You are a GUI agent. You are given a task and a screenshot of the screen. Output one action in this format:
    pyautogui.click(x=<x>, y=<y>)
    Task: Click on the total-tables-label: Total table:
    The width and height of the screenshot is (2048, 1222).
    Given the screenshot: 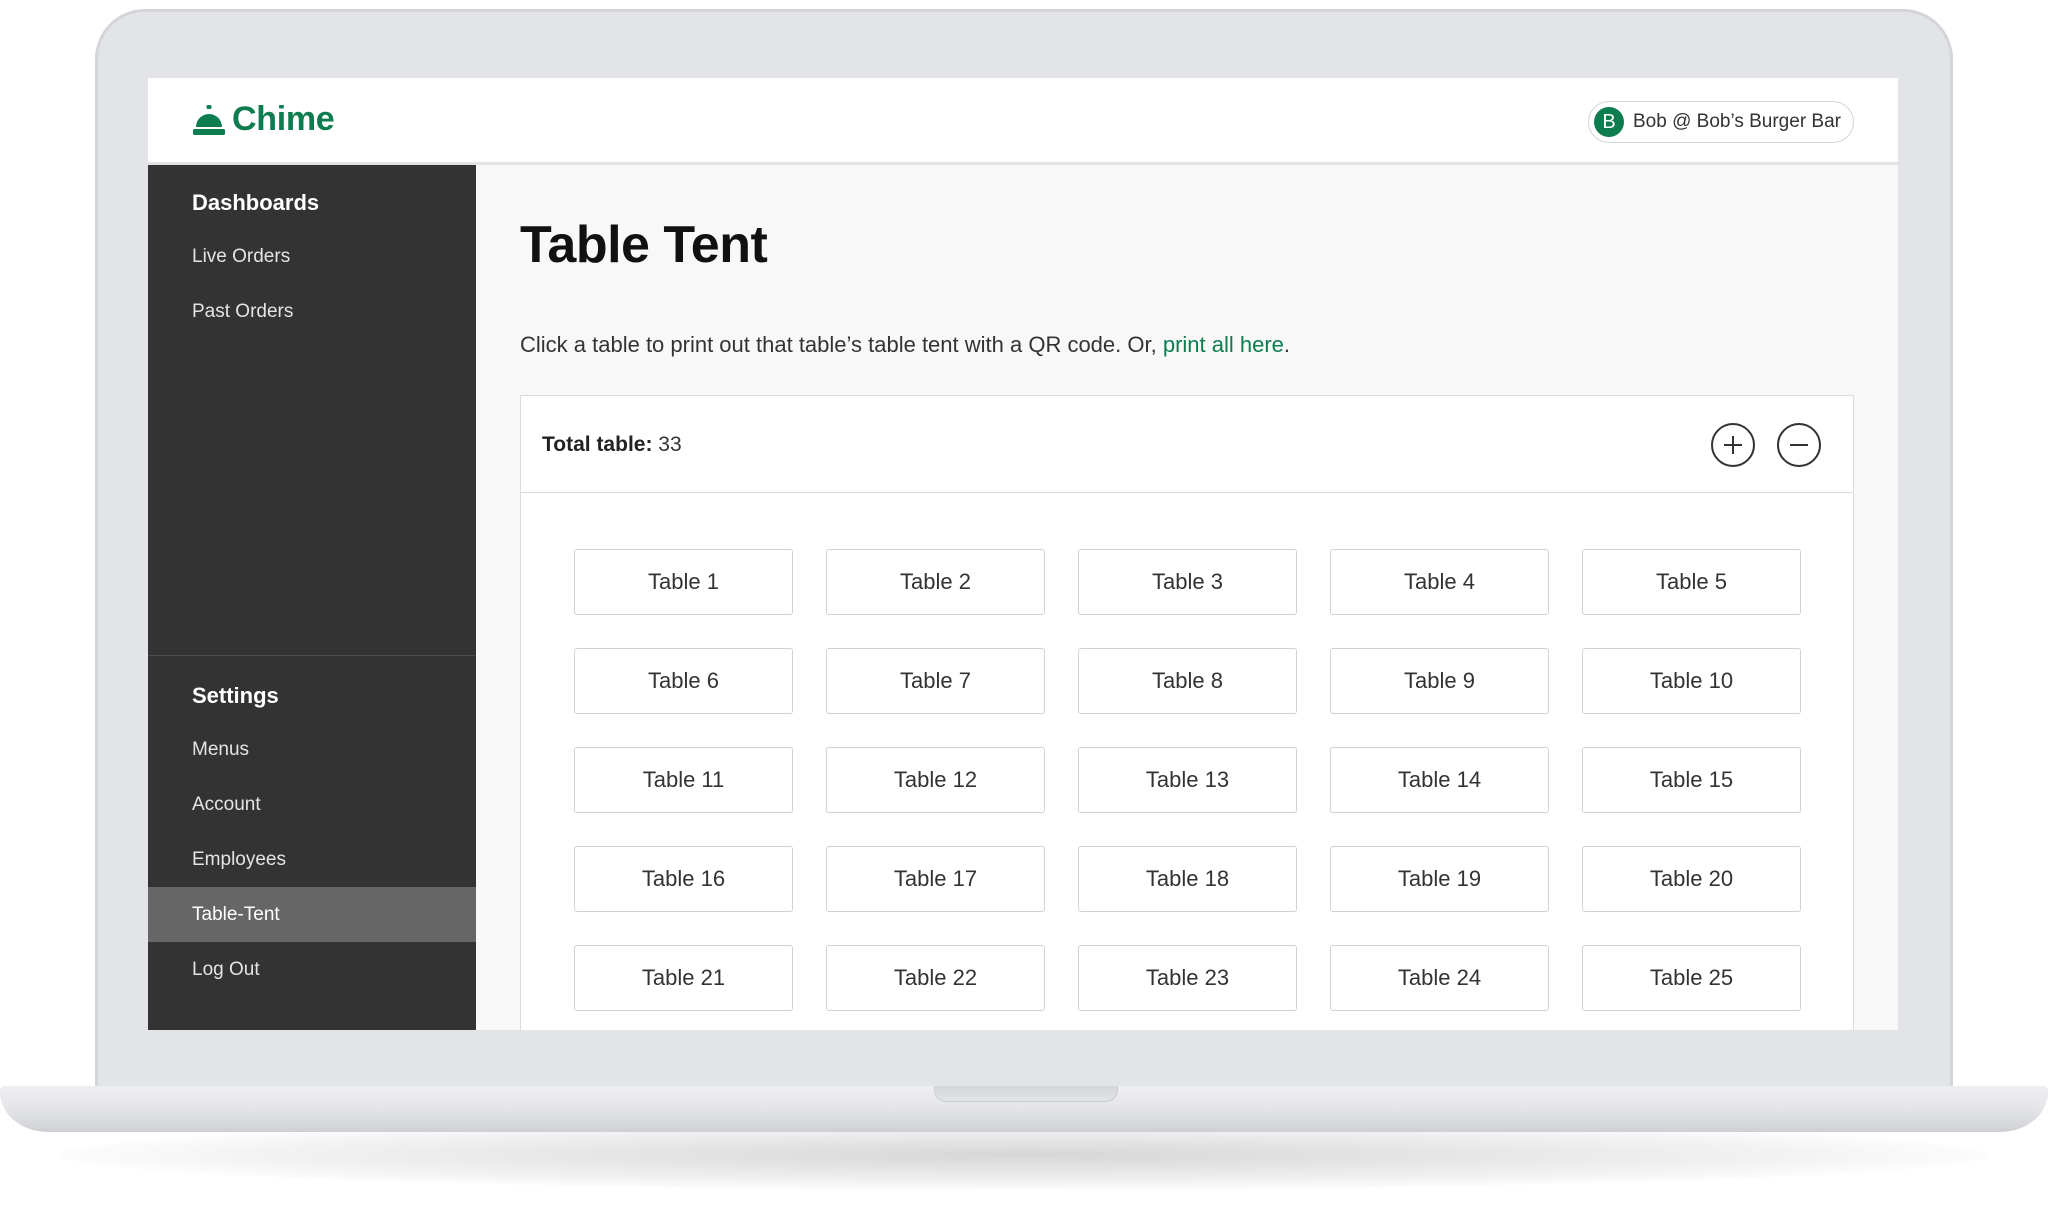 What is the action you would take?
    pyautogui.click(x=597, y=444)
    